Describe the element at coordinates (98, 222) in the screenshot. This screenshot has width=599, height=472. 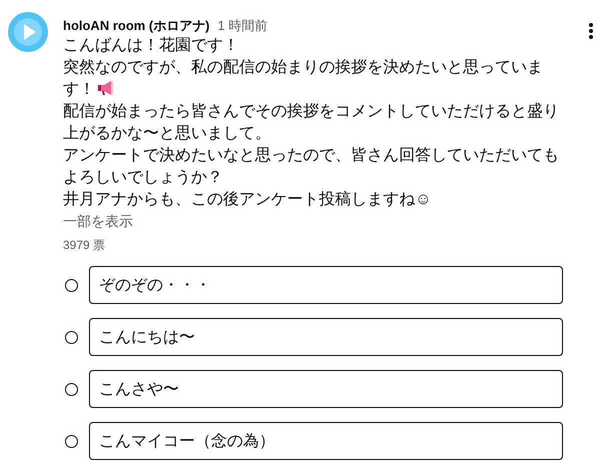
I see `show-more-link: 一部を表示` at that location.